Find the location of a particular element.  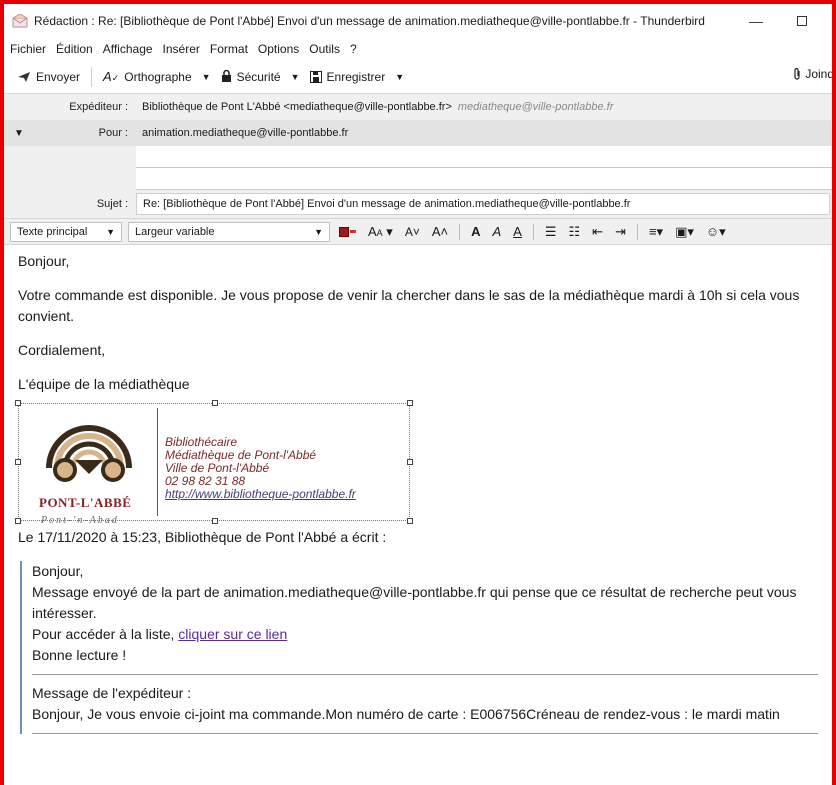

send-icon is located at coordinates (24, 76).